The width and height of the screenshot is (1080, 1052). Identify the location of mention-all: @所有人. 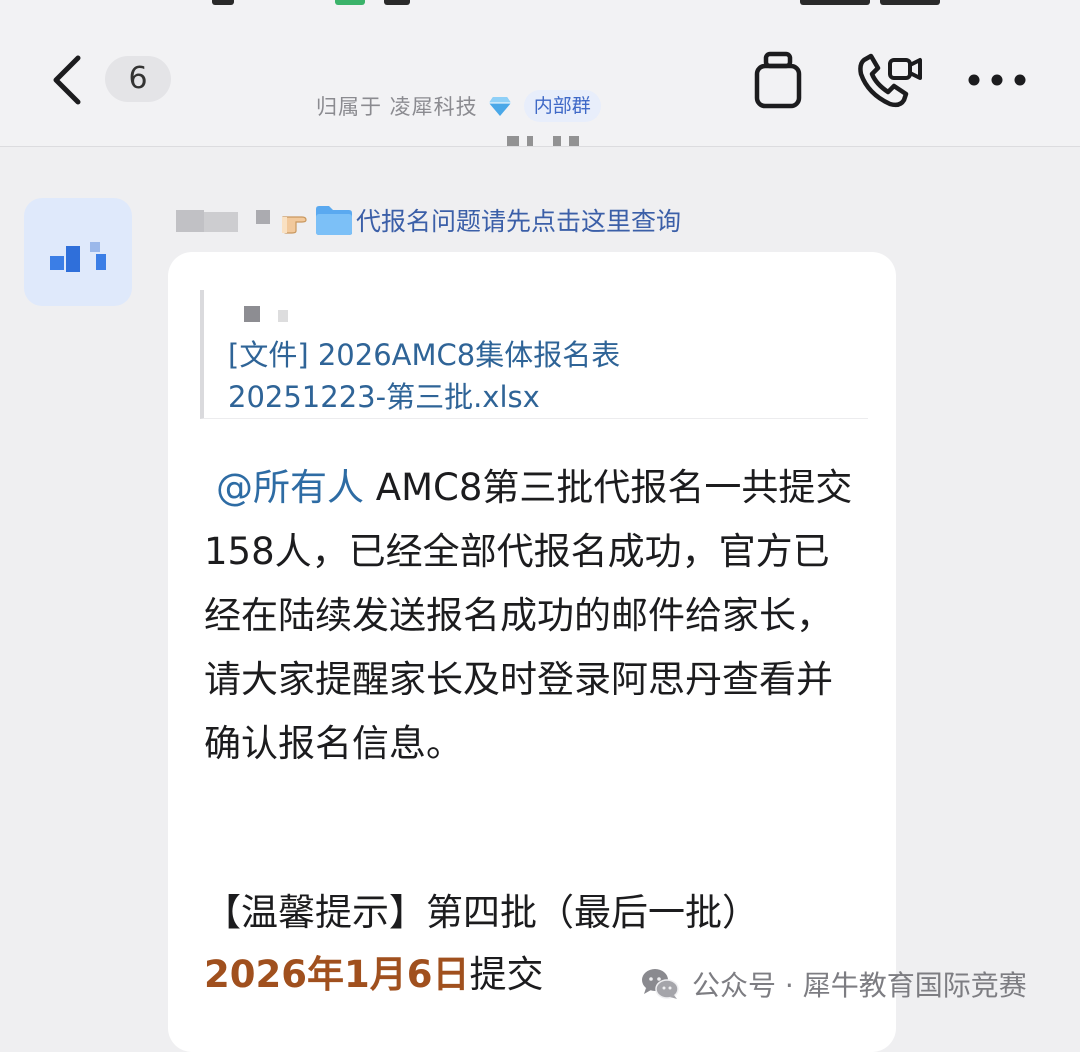
(290, 487).